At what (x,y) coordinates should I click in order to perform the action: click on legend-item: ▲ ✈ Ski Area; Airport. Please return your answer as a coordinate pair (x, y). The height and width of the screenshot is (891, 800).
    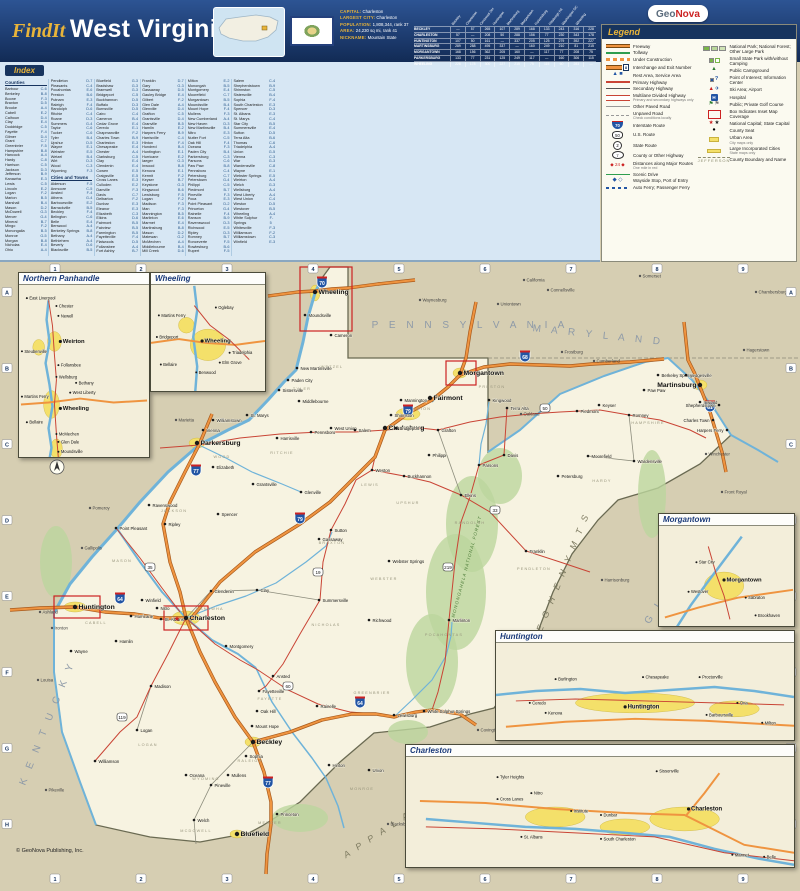
    Looking at the image, I should click on (748, 89).